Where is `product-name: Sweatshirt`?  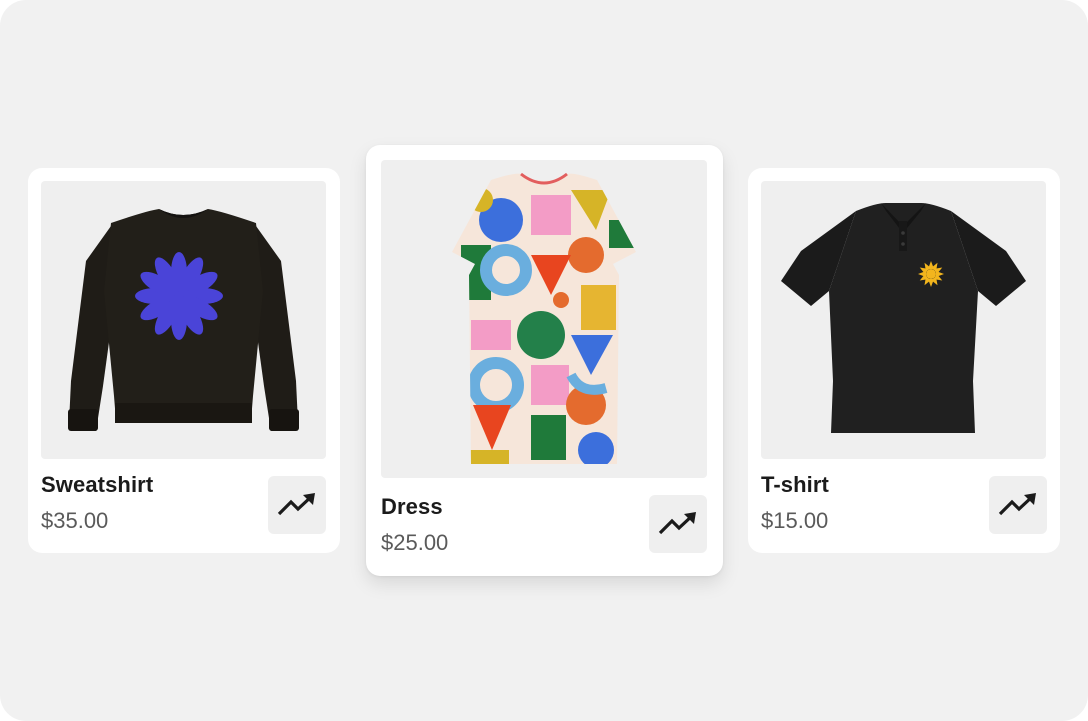 product-name: Sweatshirt is located at coordinates (97, 484).